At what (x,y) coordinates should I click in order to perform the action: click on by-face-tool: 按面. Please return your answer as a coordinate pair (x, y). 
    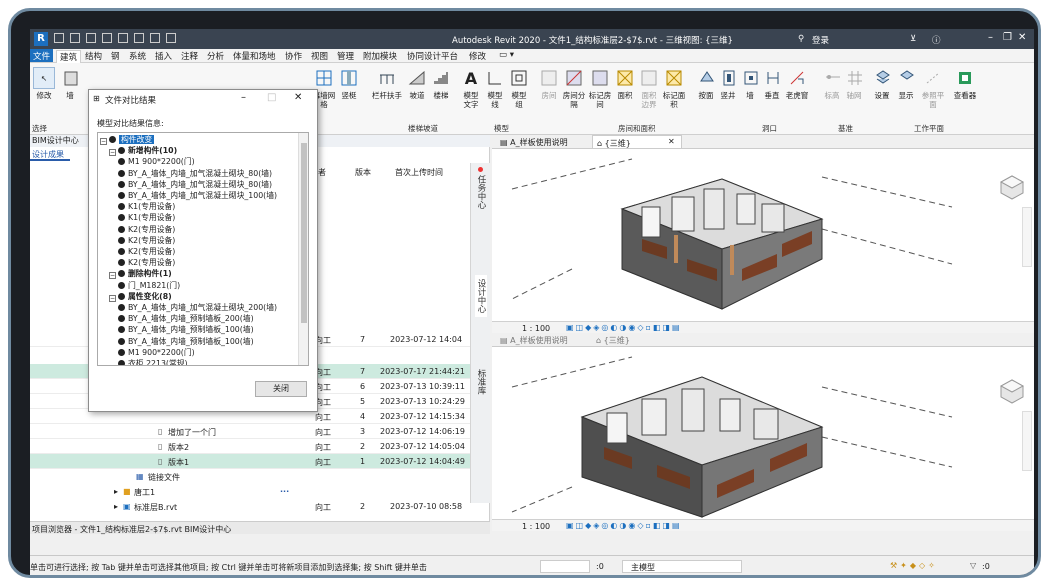
    Looking at the image, I should click on (706, 83).